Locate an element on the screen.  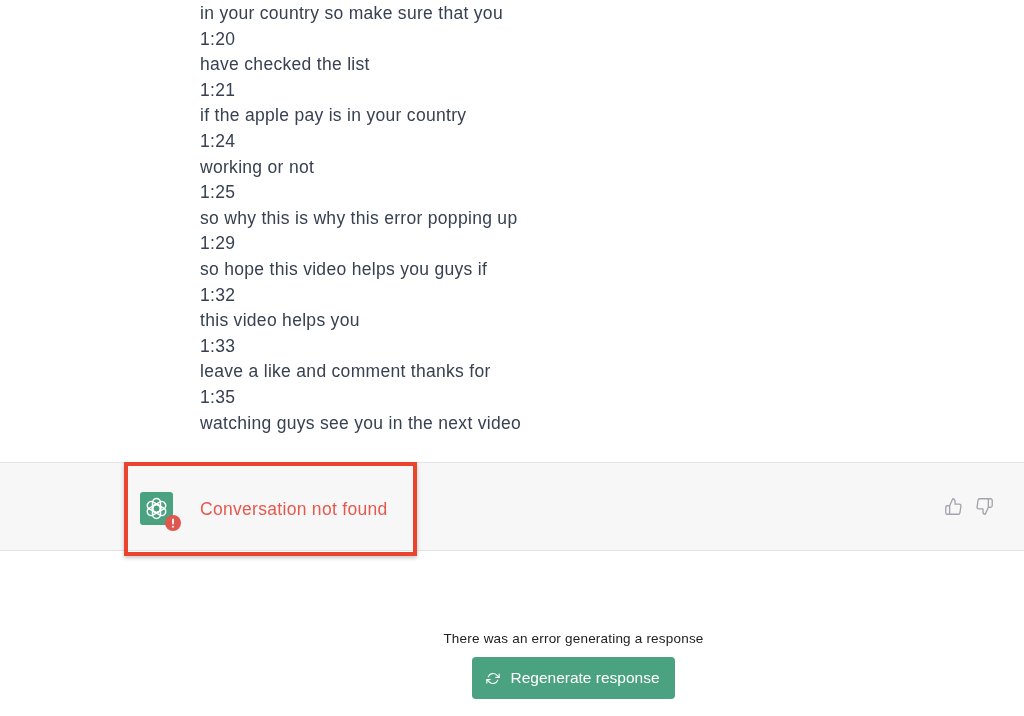
timestamp: 1:25 is located at coordinates (218, 193).